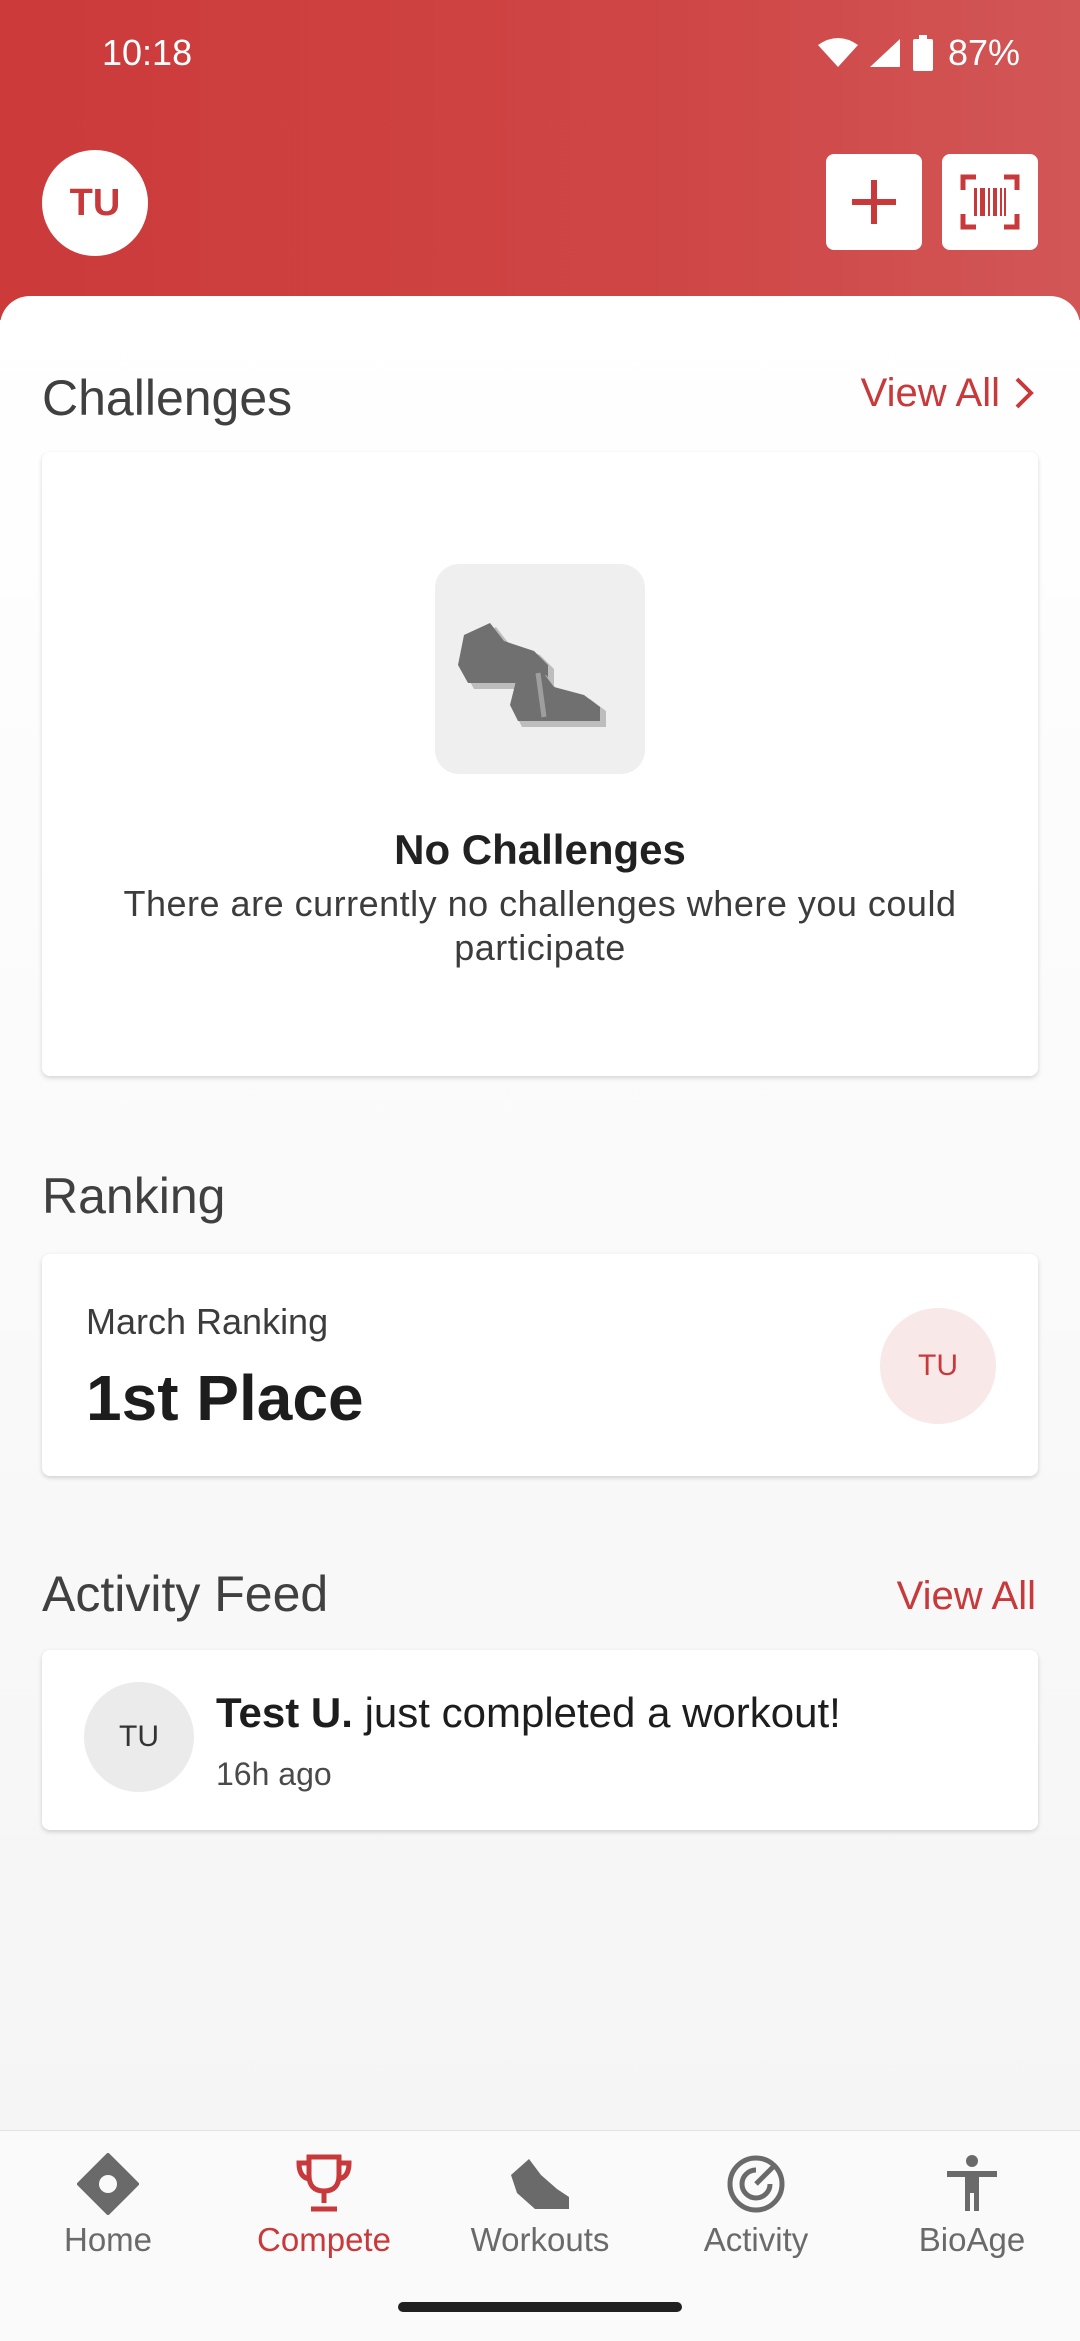 The width and height of the screenshot is (1080, 2341). What do you see at coordinates (540, 2218) in the screenshot?
I see `nav-item-workouts: Workouts` at bounding box center [540, 2218].